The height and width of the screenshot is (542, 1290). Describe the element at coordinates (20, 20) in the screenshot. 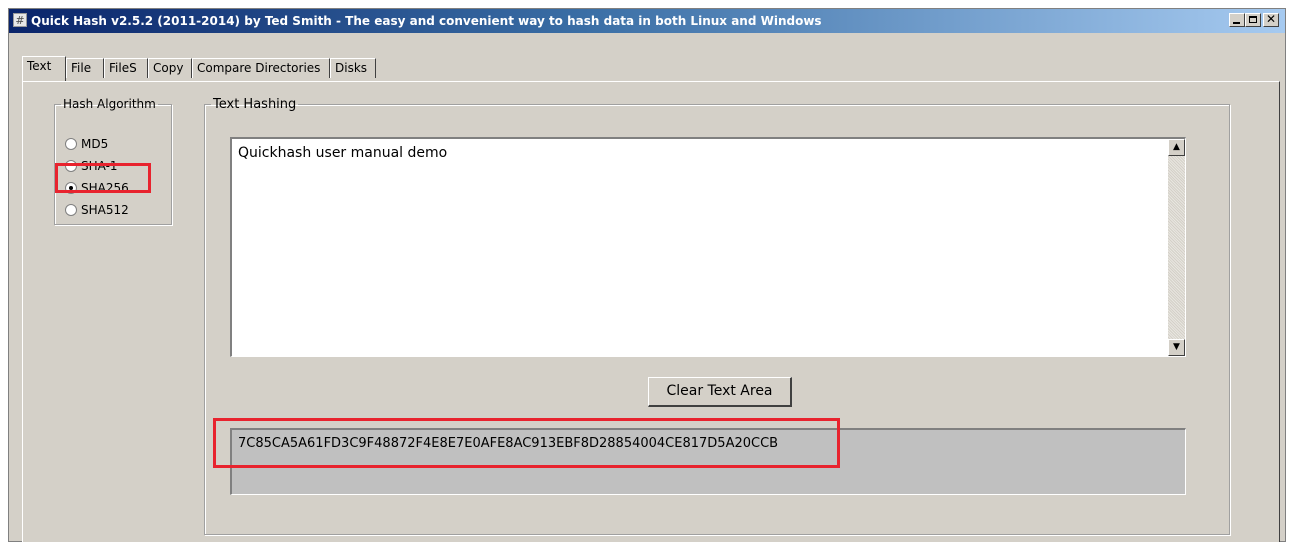

I see `hash-icon: #` at that location.